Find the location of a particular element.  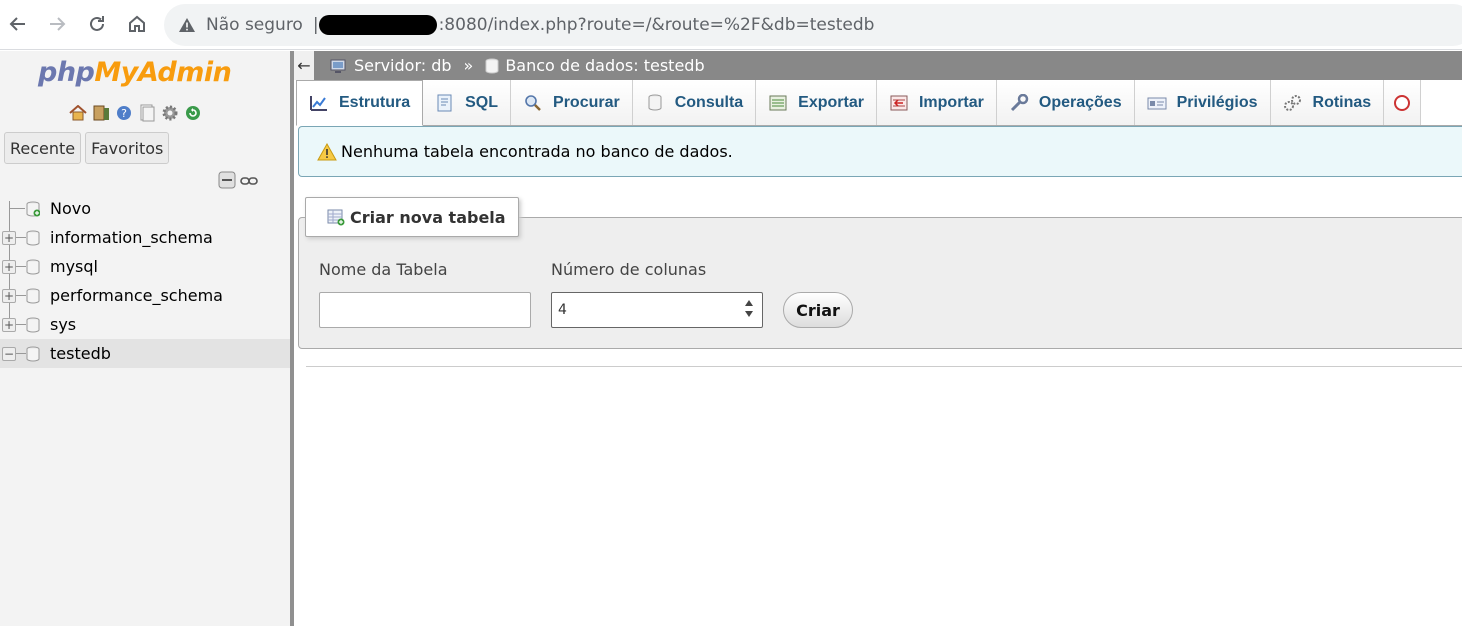

reload-navigation-icon is located at coordinates (193, 113).